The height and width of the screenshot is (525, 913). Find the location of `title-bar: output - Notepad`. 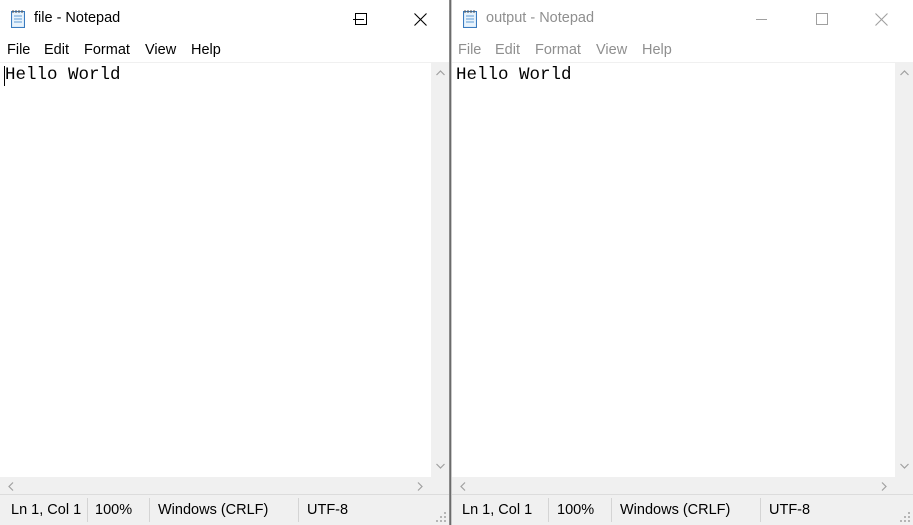

title-bar: output - Notepad is located at coordinates (682, 19).